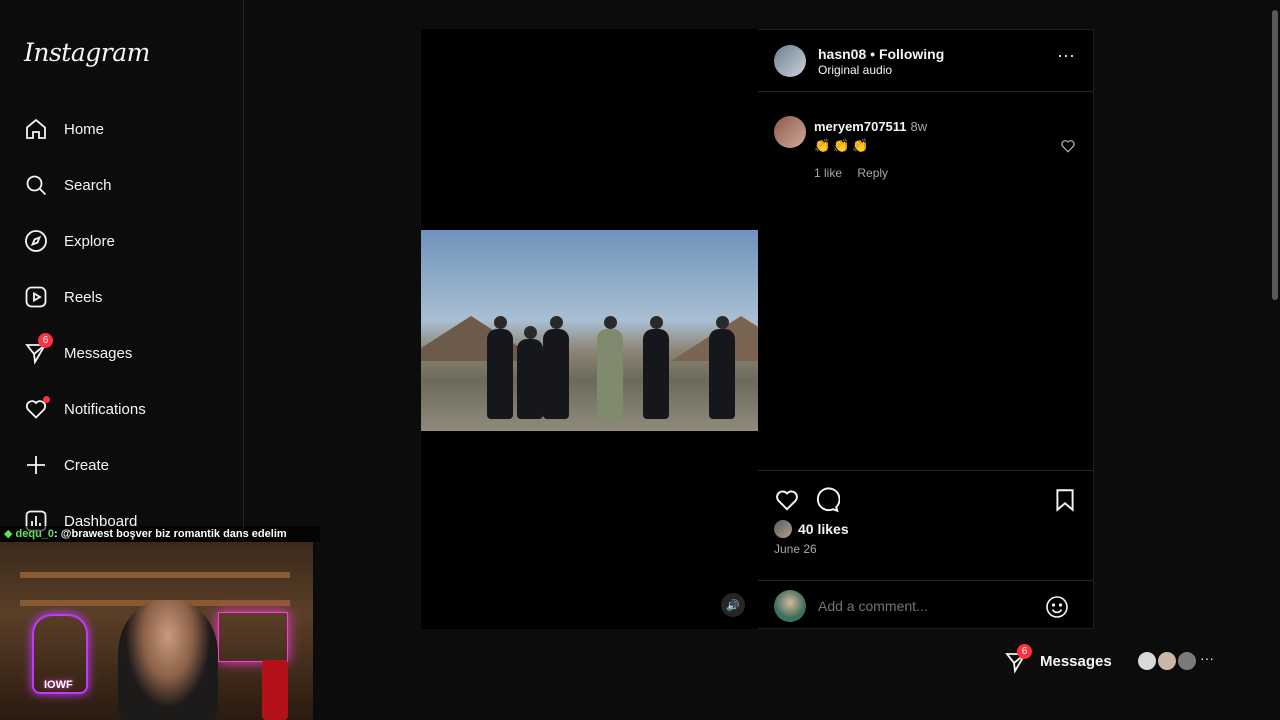 The height and width of the screenshot is (720, 1280). I want to click on chat-username: dequ_0, so click(35, 534).